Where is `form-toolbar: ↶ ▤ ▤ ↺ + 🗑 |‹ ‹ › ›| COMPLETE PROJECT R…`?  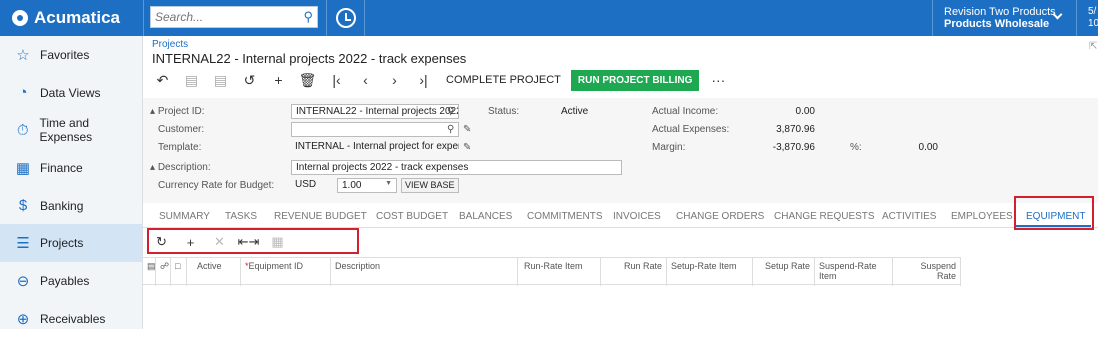 form-toolbar: ↶ ▤ ▤ ↺ + 🗑 |‹ ‹ › ›| COMPLETE PROJECT R… is located at coordinates (436, 80).